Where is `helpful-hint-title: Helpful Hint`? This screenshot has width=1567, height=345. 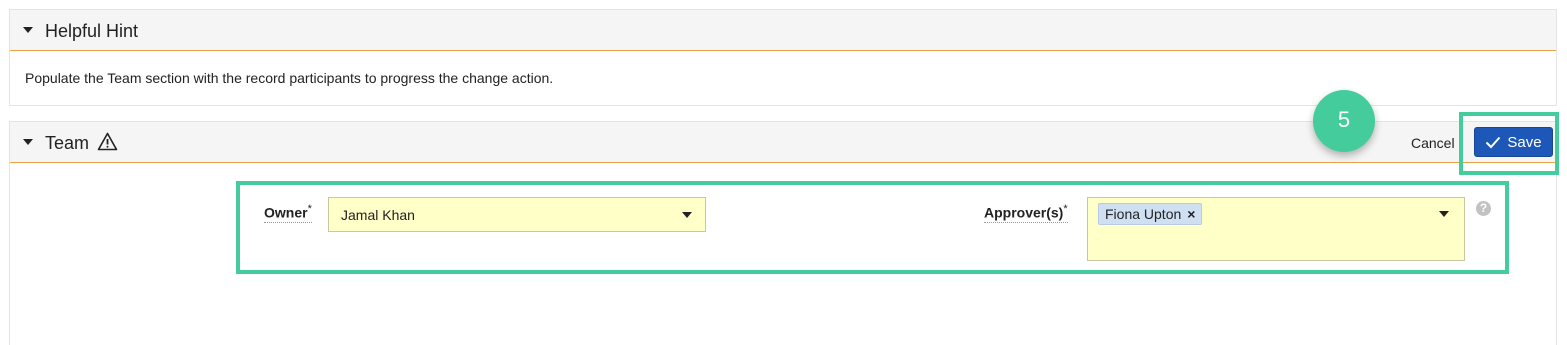
helpful-hint-title: Helpful Hint is located at coordinates (92, 31).